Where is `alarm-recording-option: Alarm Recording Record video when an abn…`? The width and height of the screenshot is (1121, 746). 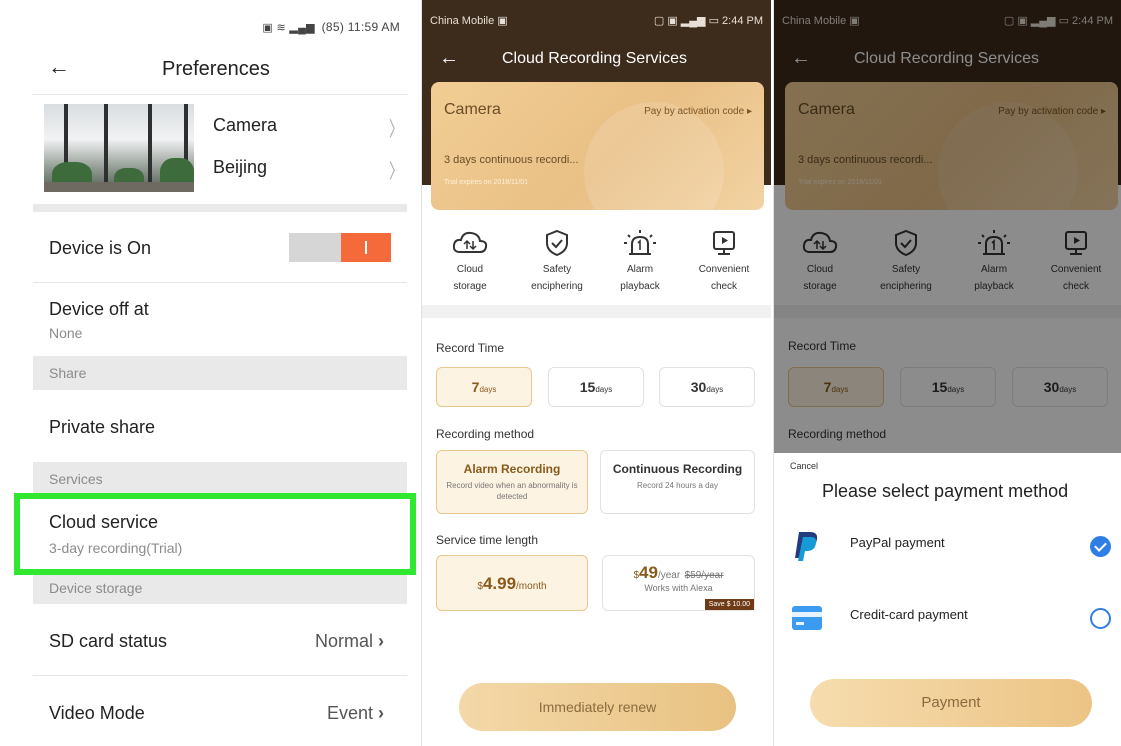 alarm-recording-option: Alarm Recording Record video when an abn… is located at coordinates (512, 482).